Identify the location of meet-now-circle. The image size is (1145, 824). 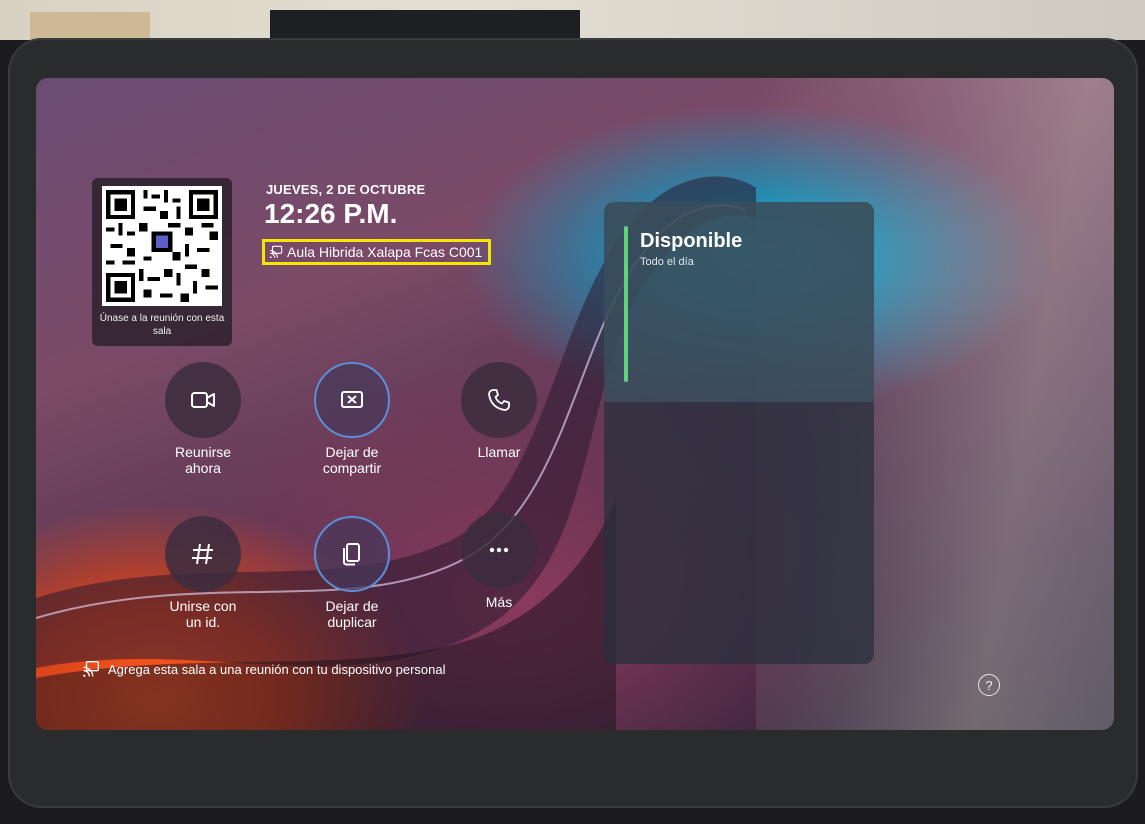
(203, 400).